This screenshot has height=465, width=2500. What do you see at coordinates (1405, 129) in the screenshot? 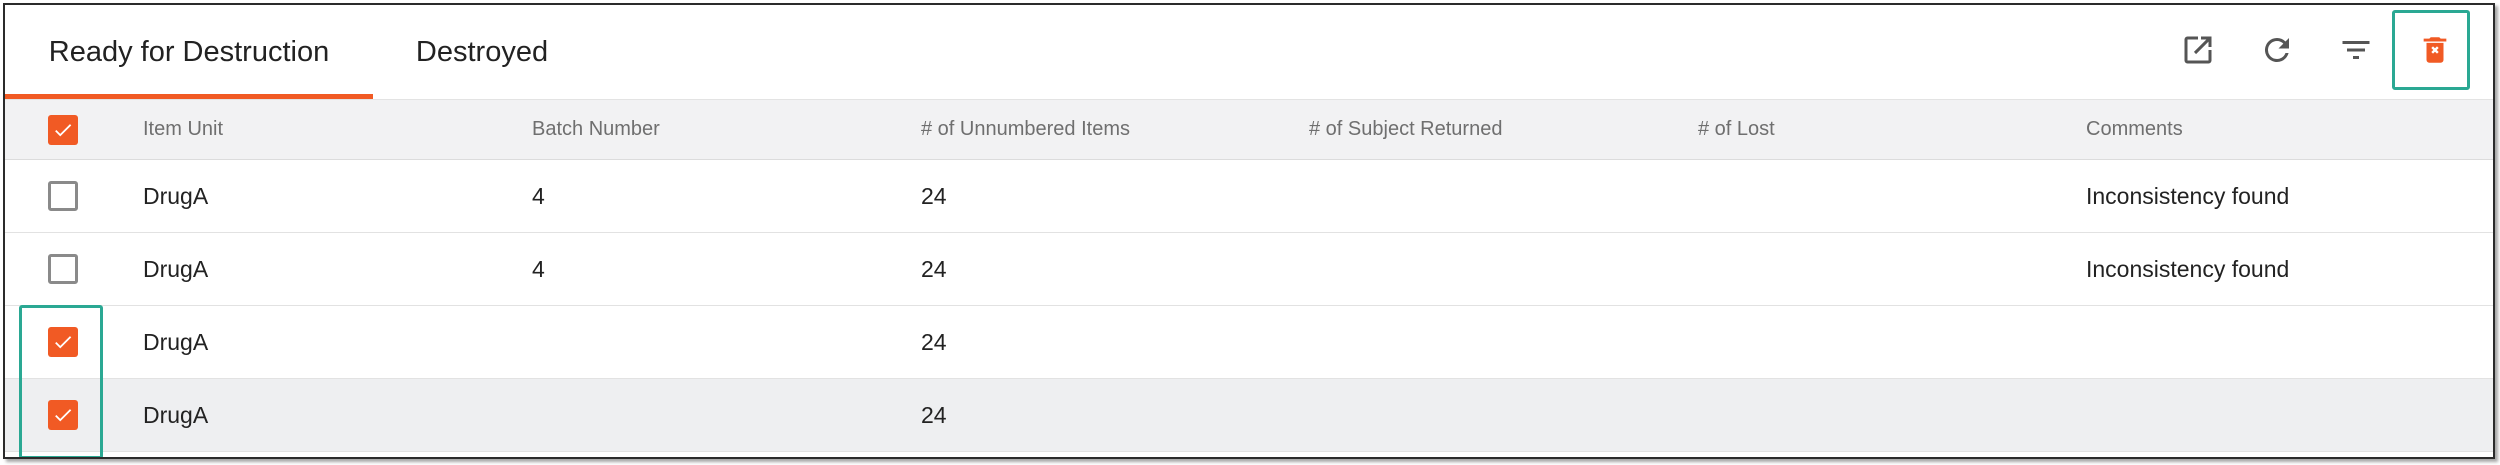
I see `column-header-subject-returned: # of Subject Returned` at bounding box center [1405, 129].